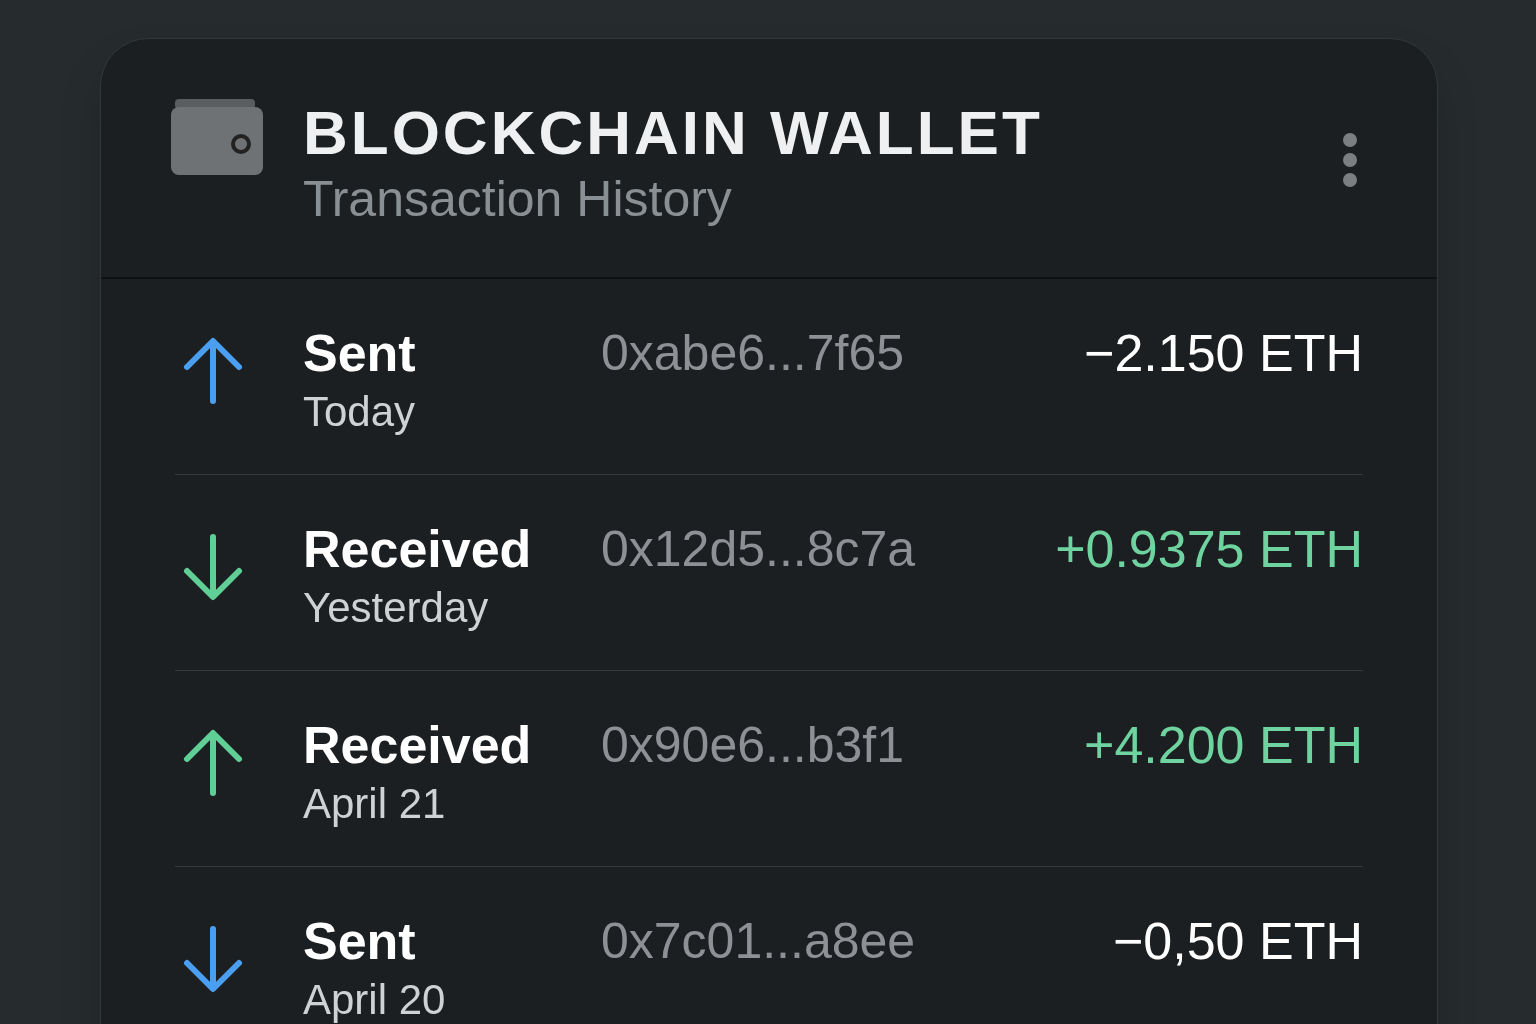 The height and width of the screenshot is (1024, 1536). What do you see at coordinates (753, 745) in the screenshot?
I see `wallet-address: 0x90e6...b3f1` at bounding box center [753, 745].